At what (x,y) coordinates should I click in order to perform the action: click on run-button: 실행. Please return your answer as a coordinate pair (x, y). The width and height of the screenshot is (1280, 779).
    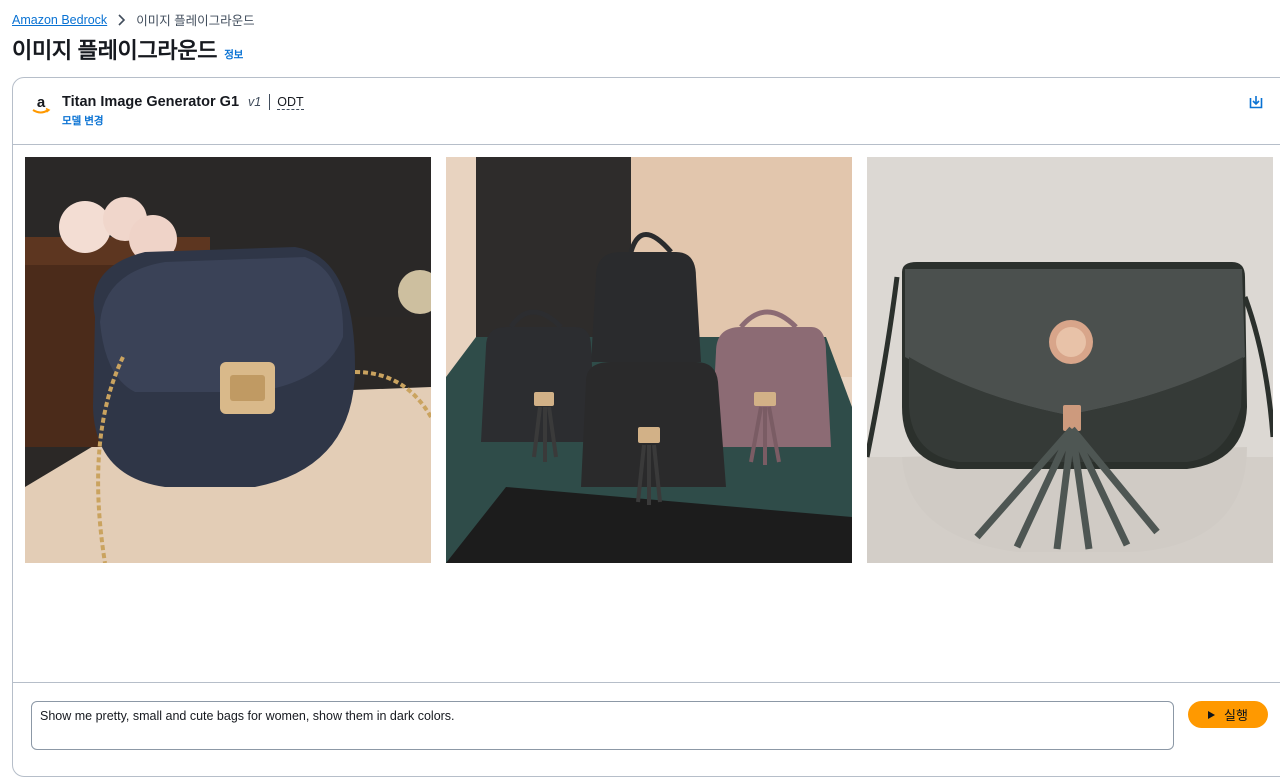
    Looking at the image, I should click on (1228, 714).